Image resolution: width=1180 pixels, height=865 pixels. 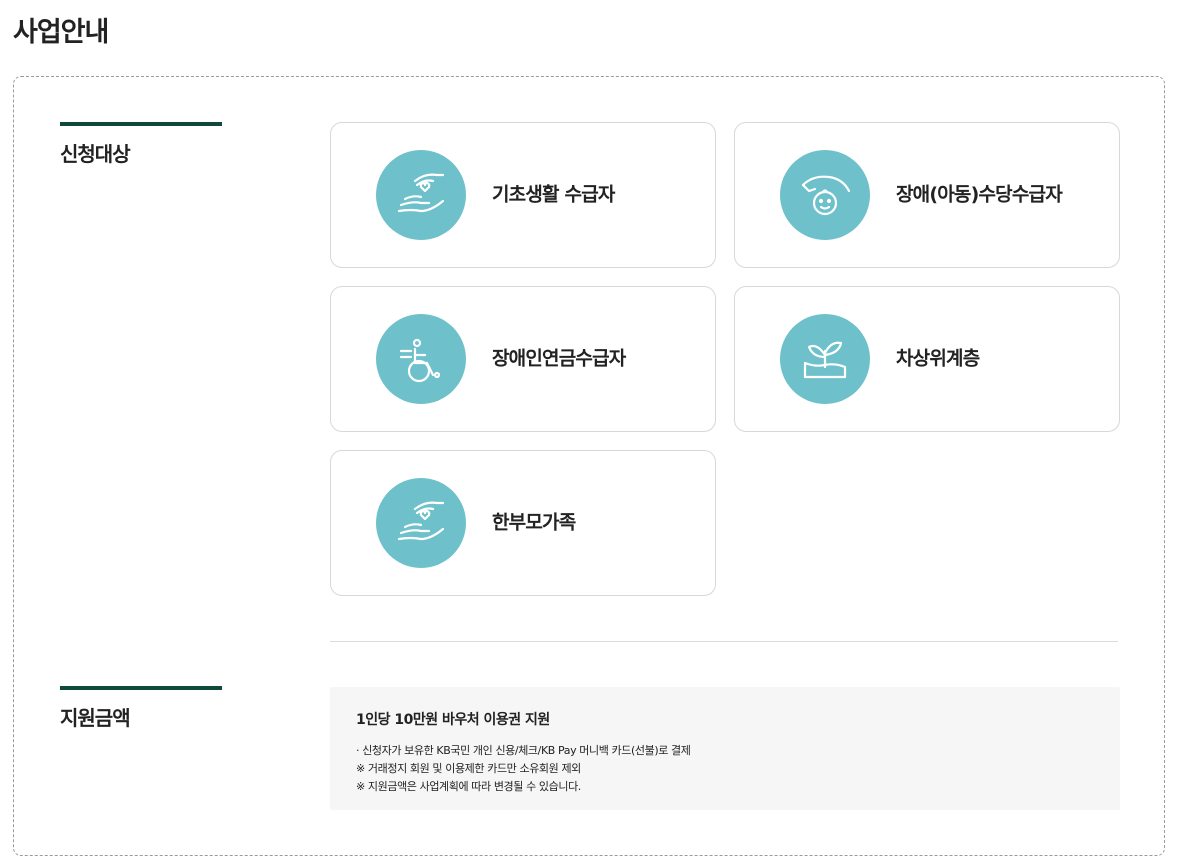 What do you see at coordinates (61, 32) in the screenshot?
I see `page-title: 사업안내` at bounding box center [61, 32].